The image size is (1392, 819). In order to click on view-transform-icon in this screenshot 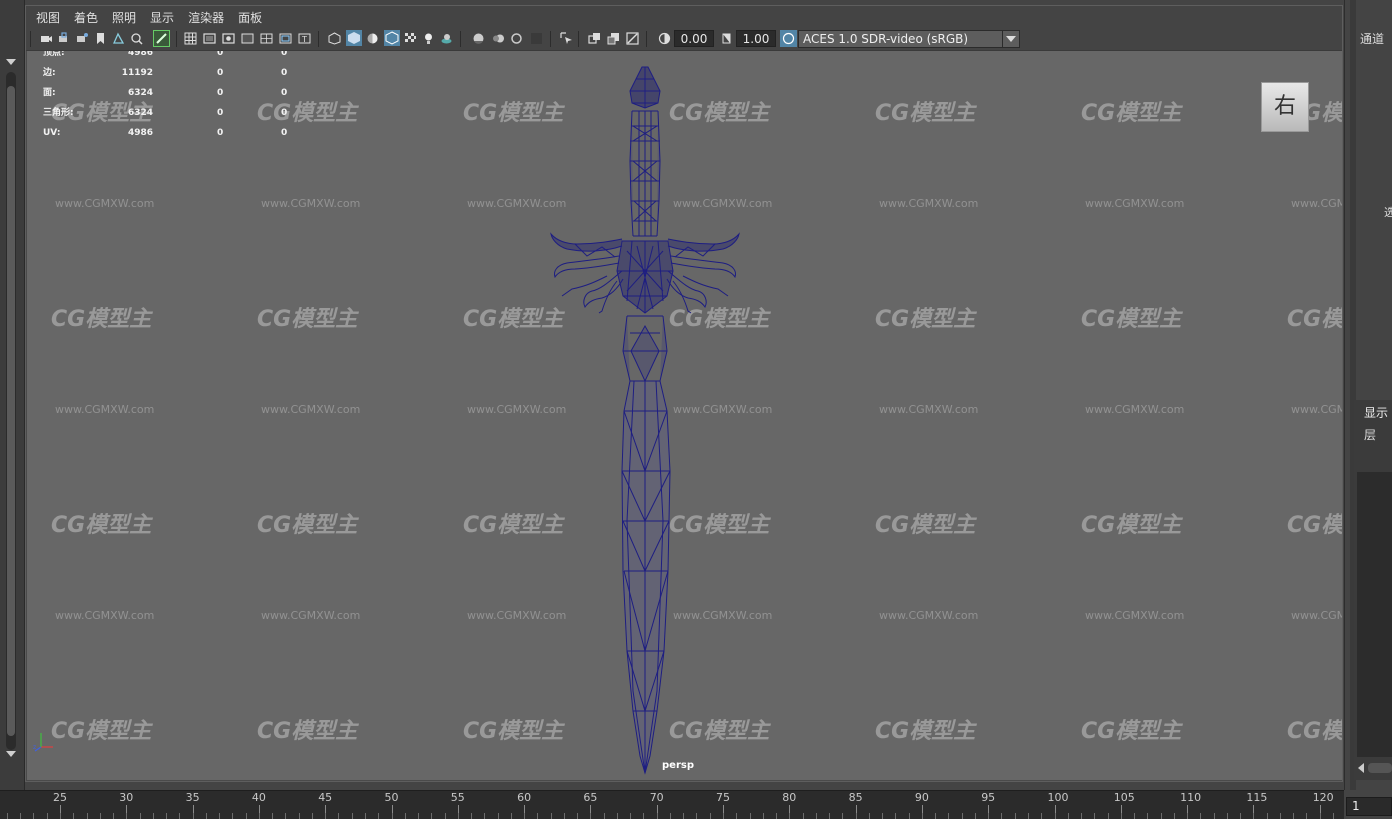, I will do `click(788, 38)`.